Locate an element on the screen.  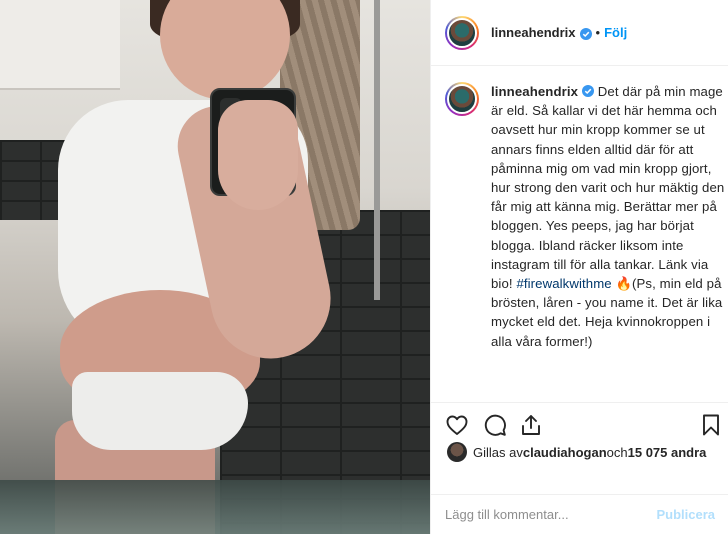
fire-emoji: 🔥 is located at coordinates (624, 284).